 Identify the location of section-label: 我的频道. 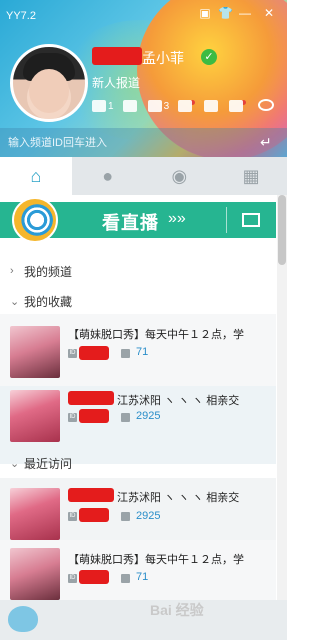
(48, 271).